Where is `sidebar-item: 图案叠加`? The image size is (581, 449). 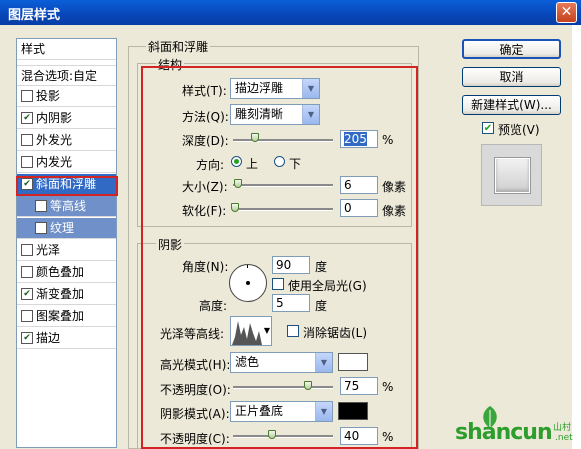
sidebar-item: 图案叠加 is located at coordinates (66, 316).